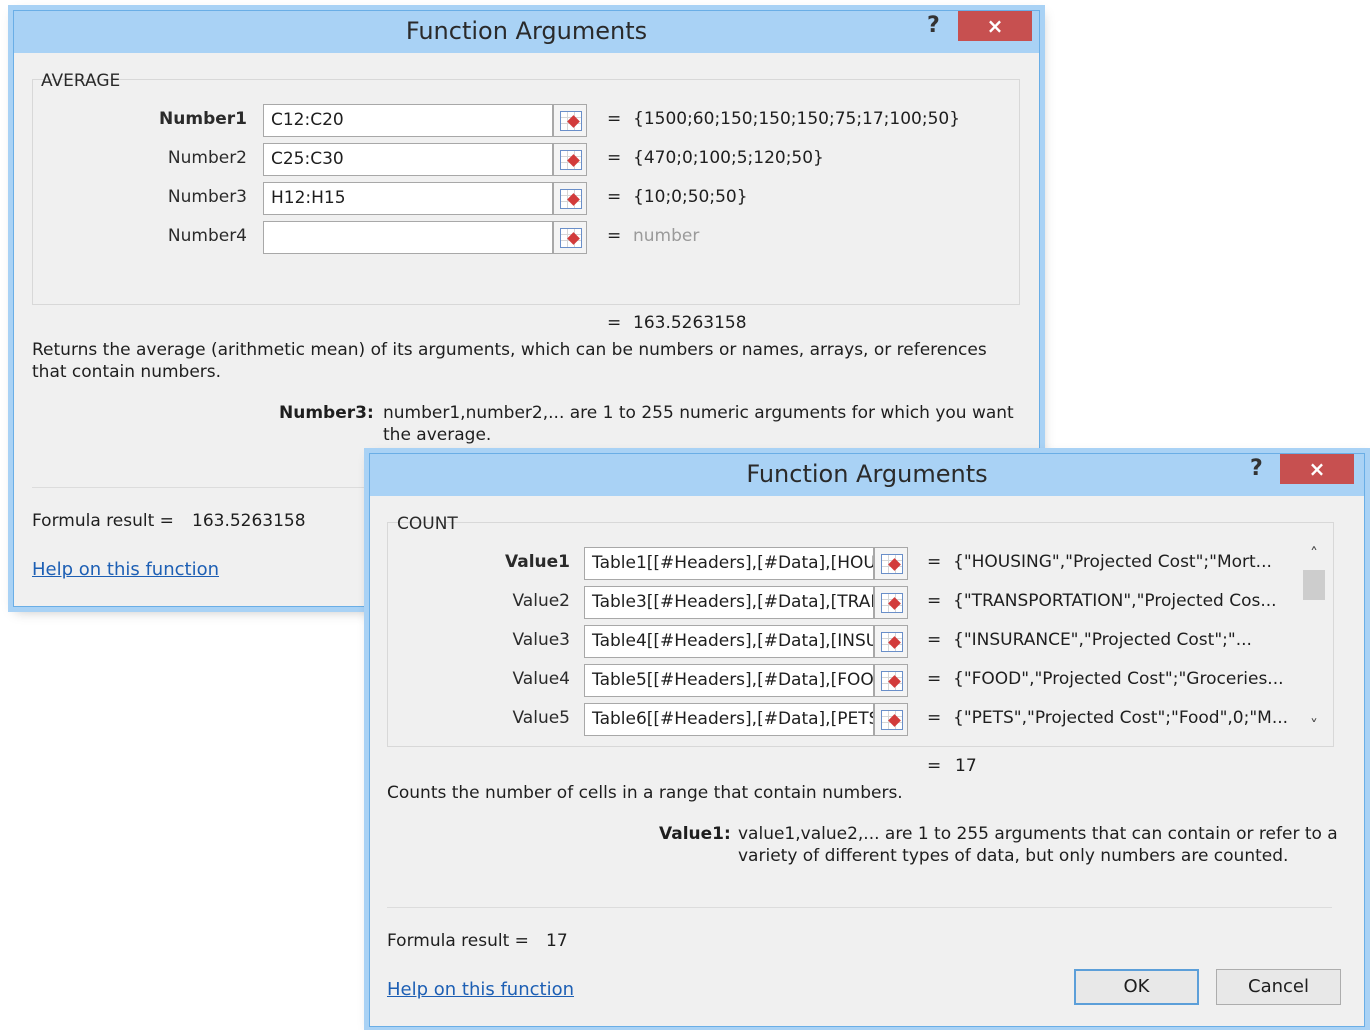 Image resolution: width=1370 pixels, height=1030 pixels. What do you see at coordinates (408, 198) in the screenshot?
I see `number3-input: H12:H15` at bounding box center [408, 198].